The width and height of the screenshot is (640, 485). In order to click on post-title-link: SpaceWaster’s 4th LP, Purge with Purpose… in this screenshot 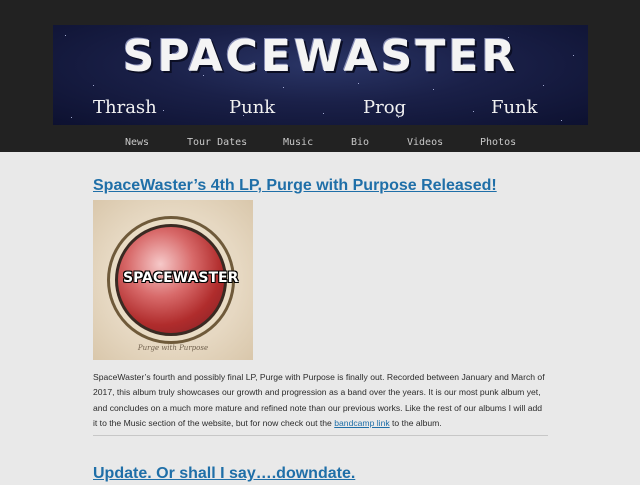, I will do `click(320, 186)`.